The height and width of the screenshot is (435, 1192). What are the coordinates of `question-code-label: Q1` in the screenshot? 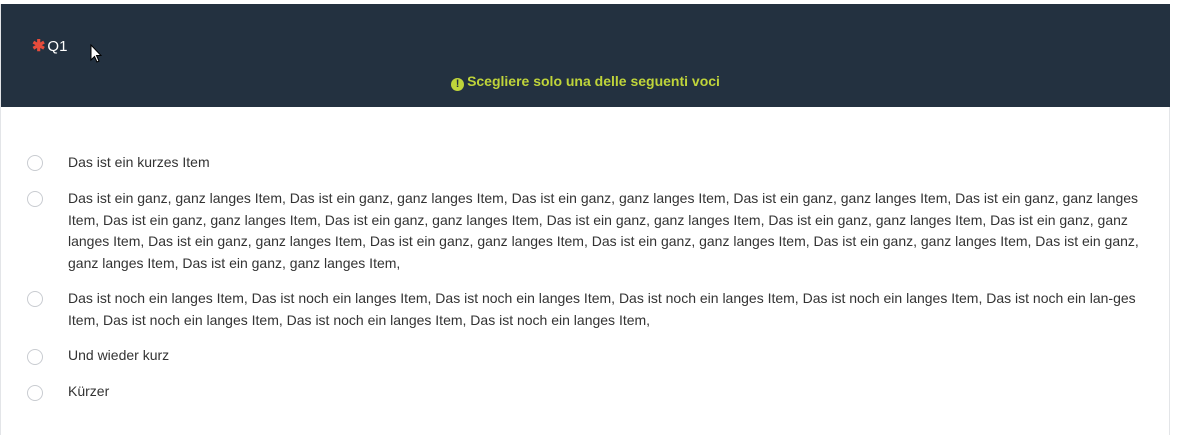 It's located at (57, 46).